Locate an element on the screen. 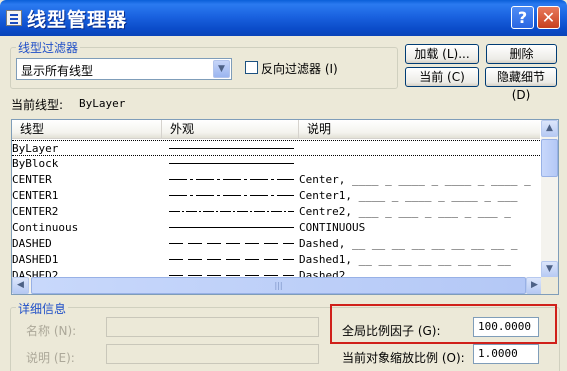  window-title: 线型管理器 is located at coordinates (77, 20).